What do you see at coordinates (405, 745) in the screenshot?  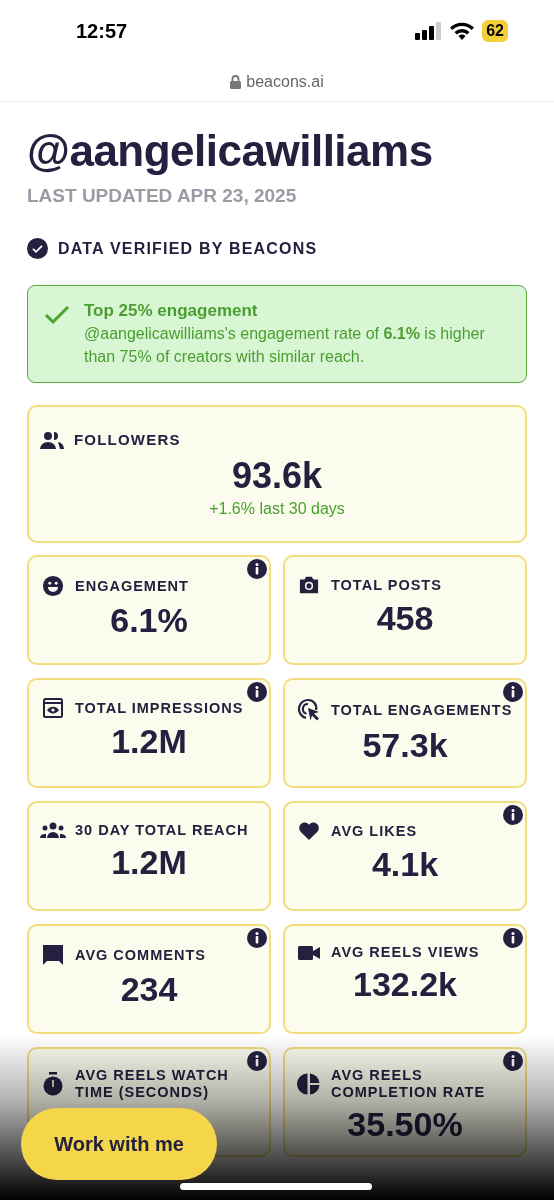 I see `stat-value: 57.3k` at bounding box center [405, 745].